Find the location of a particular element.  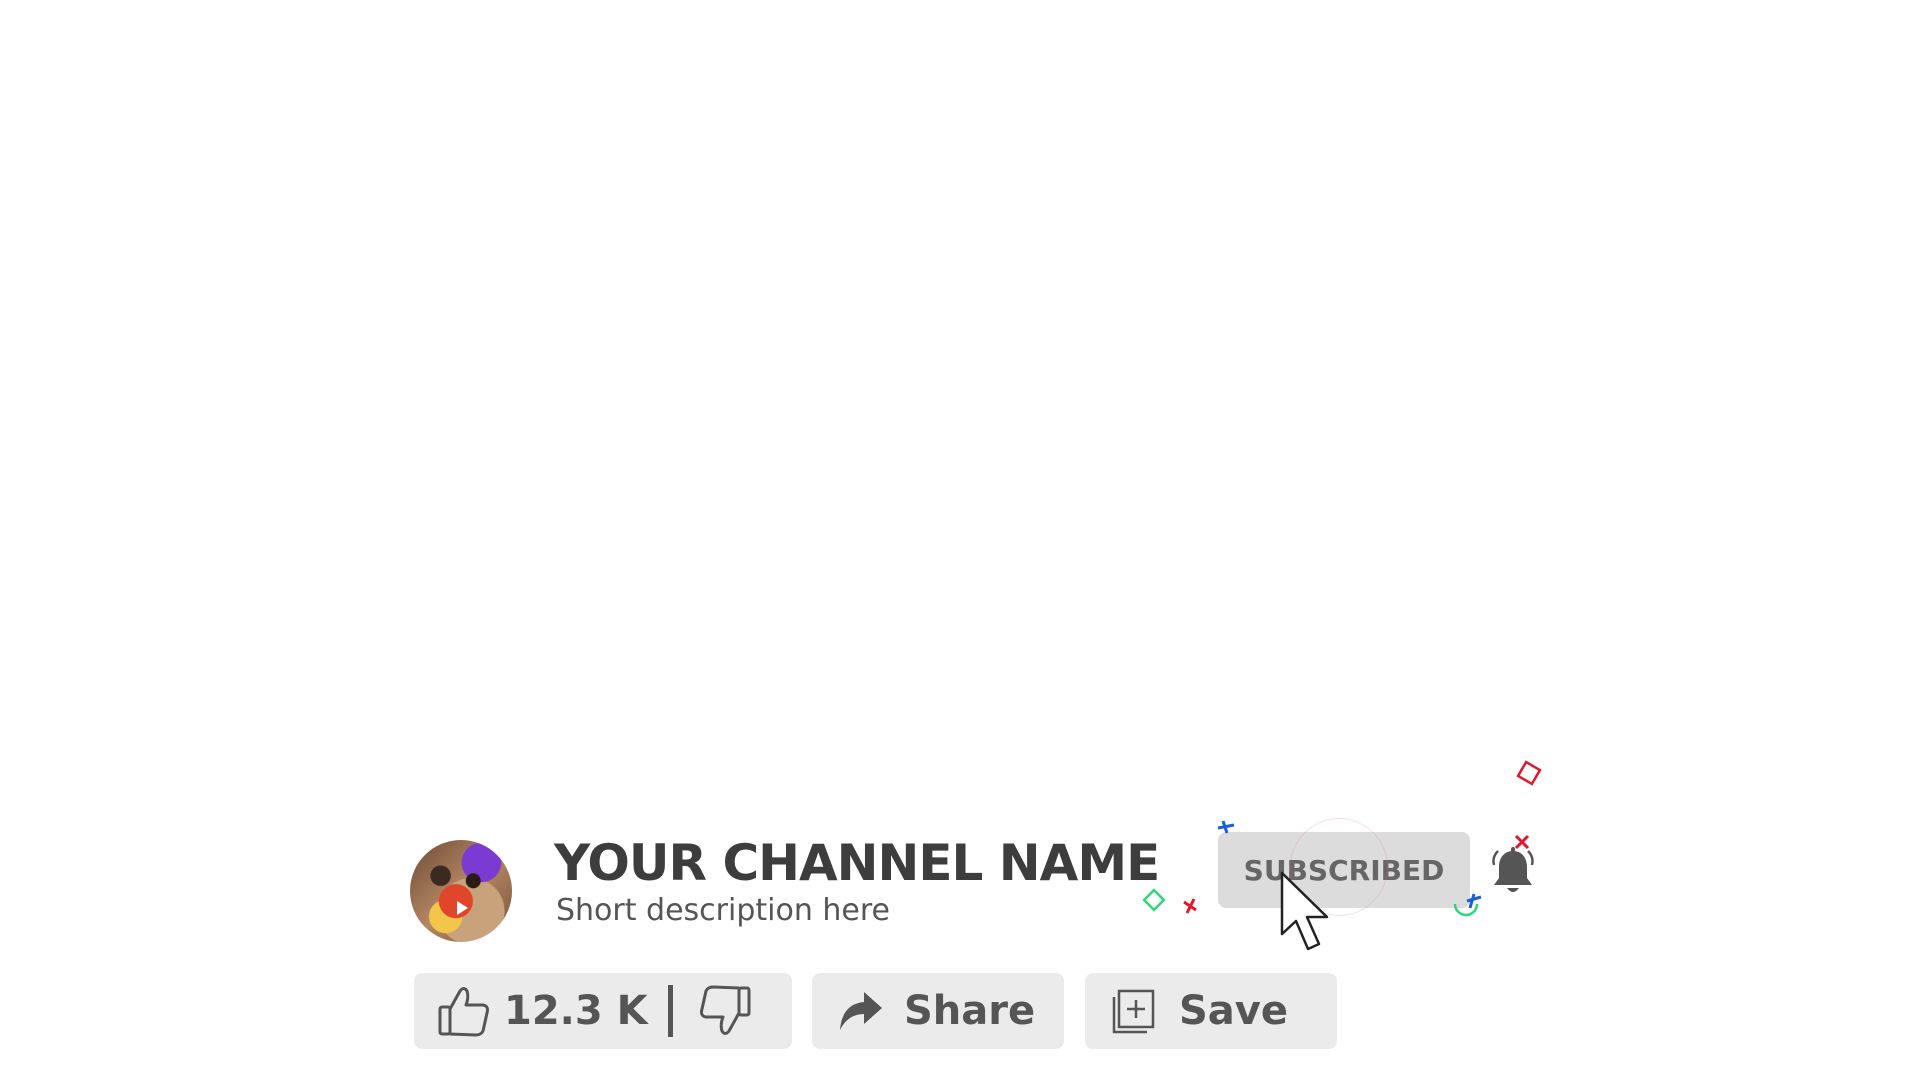

share-button: Share is located at coordinates (938, 1011).